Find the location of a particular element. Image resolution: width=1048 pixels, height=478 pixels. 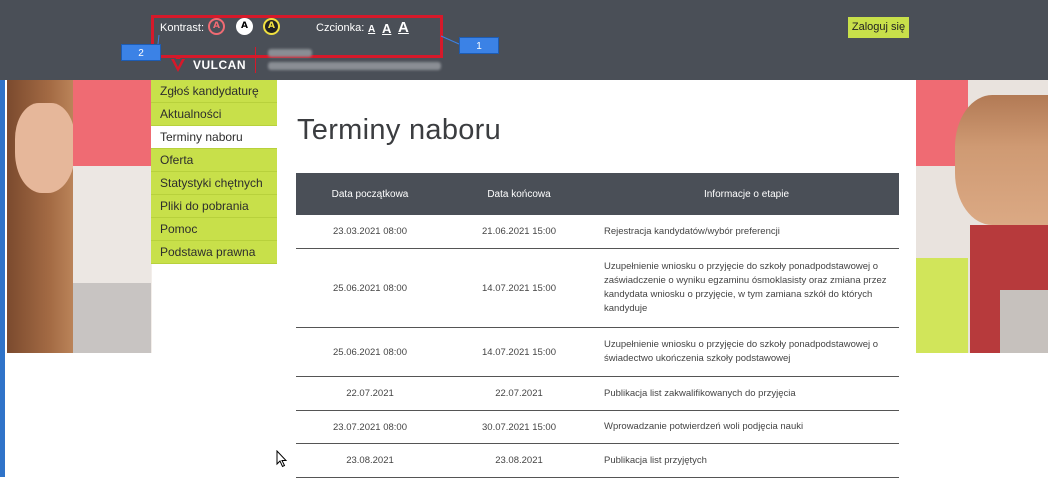

nav-item-aktualnosci: Aktualności is located at coordinates (214, 114).